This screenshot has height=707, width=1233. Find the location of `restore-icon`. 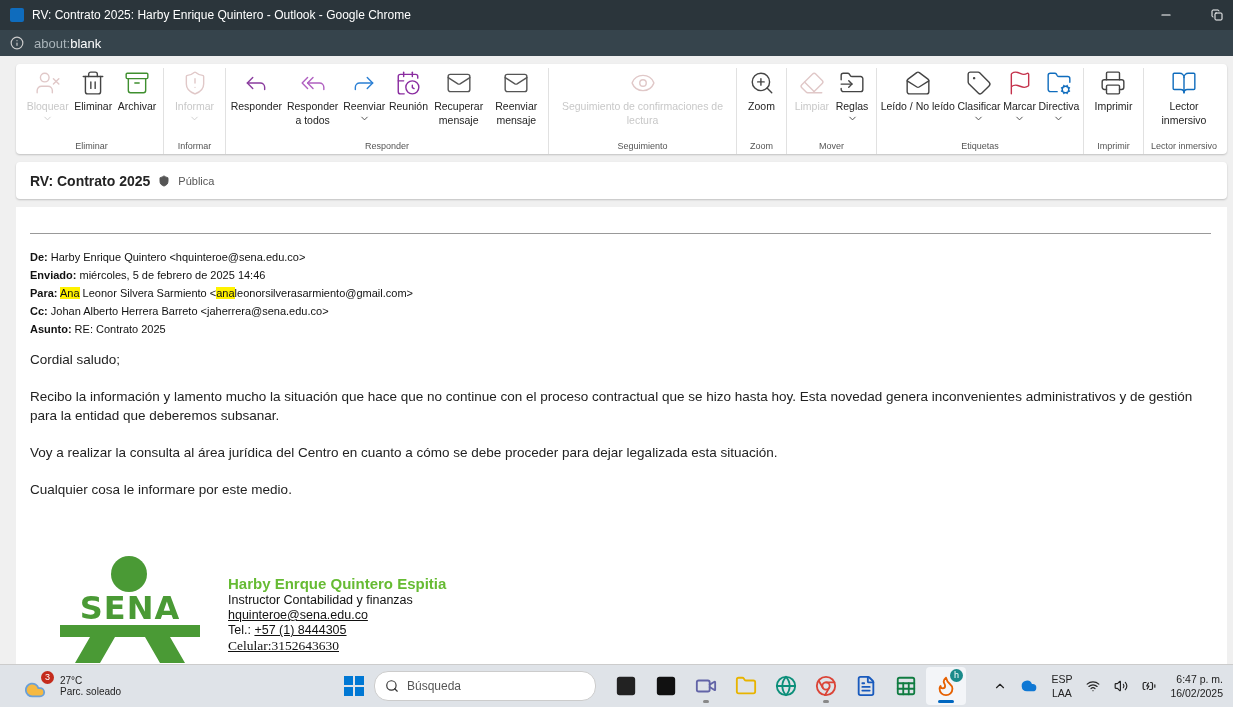

restore-icon is located at coordinates (1217, 15).